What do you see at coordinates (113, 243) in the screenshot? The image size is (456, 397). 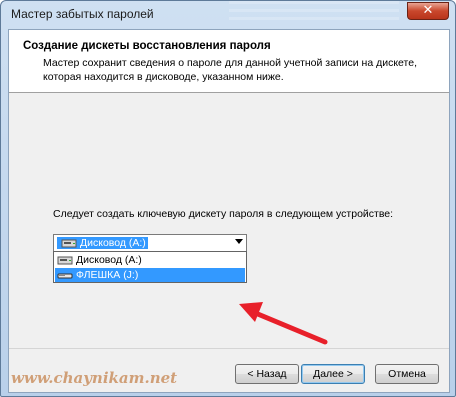 I see `combobox-selected-label: Дисковод (A:)` at bounding box center [113, 243].